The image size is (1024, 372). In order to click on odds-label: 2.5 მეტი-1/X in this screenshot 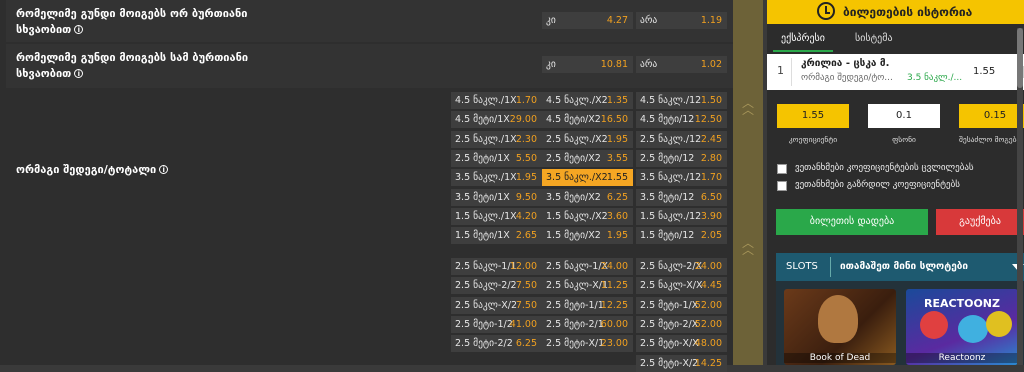, I will do `click(669, 305)`.